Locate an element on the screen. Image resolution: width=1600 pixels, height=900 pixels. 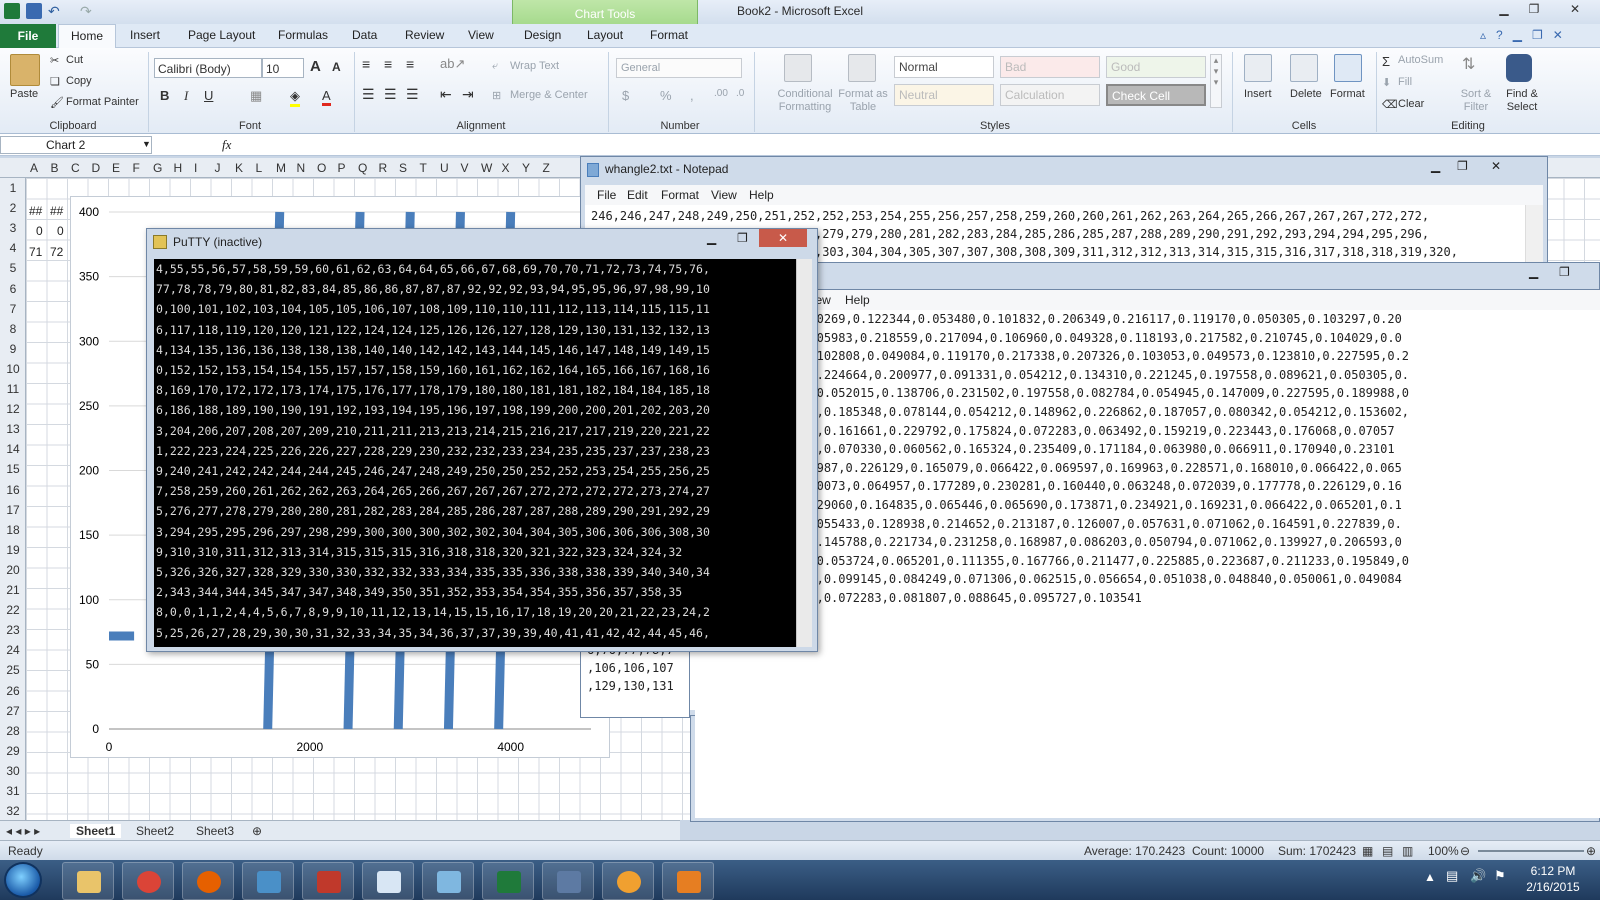
sort-filter-button: Sort & Filter is located at coordinates (1476, 101).